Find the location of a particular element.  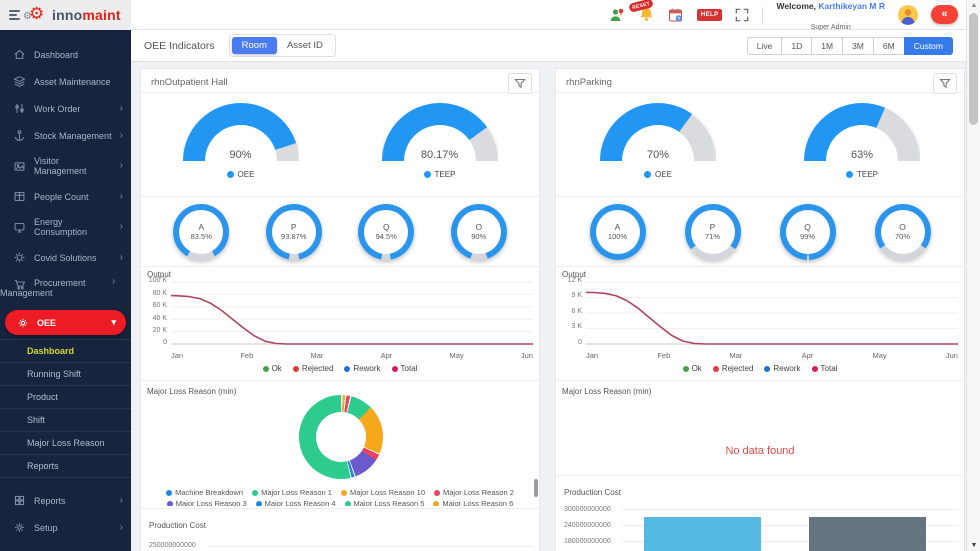

user-name: Karthikeyan M R is located at coordinates (851, 5).